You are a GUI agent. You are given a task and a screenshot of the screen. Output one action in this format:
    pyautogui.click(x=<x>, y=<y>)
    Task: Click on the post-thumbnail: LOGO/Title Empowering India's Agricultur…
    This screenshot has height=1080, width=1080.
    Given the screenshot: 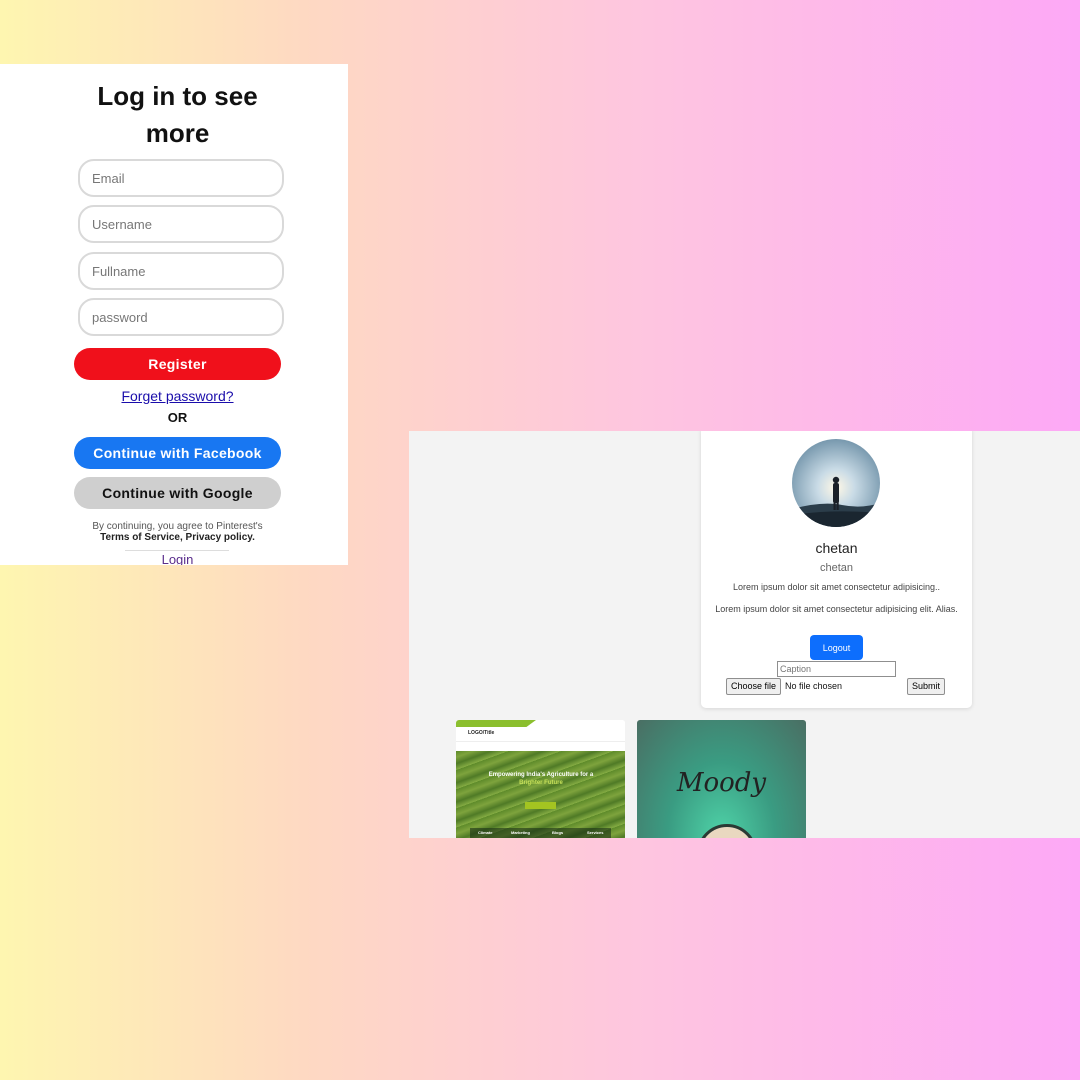 What is the action you would take?
    pyautogui.click(x=540, y=779)
    